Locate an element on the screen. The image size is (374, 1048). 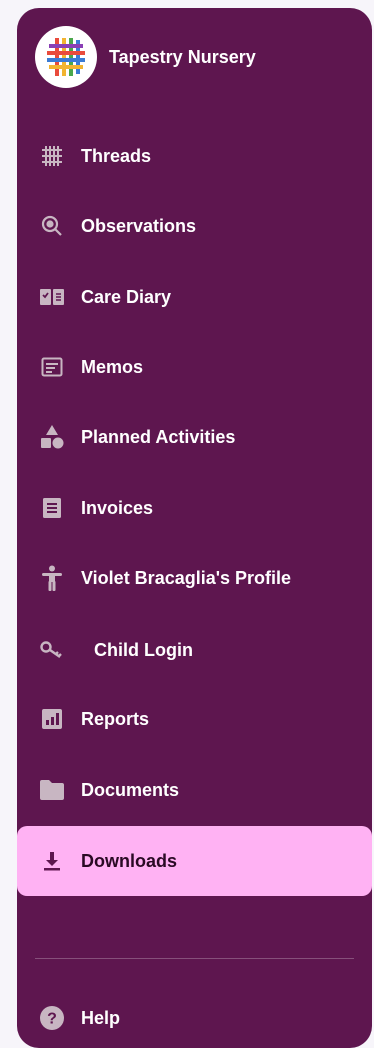
folder-icon is located at coordinates (52, 790).